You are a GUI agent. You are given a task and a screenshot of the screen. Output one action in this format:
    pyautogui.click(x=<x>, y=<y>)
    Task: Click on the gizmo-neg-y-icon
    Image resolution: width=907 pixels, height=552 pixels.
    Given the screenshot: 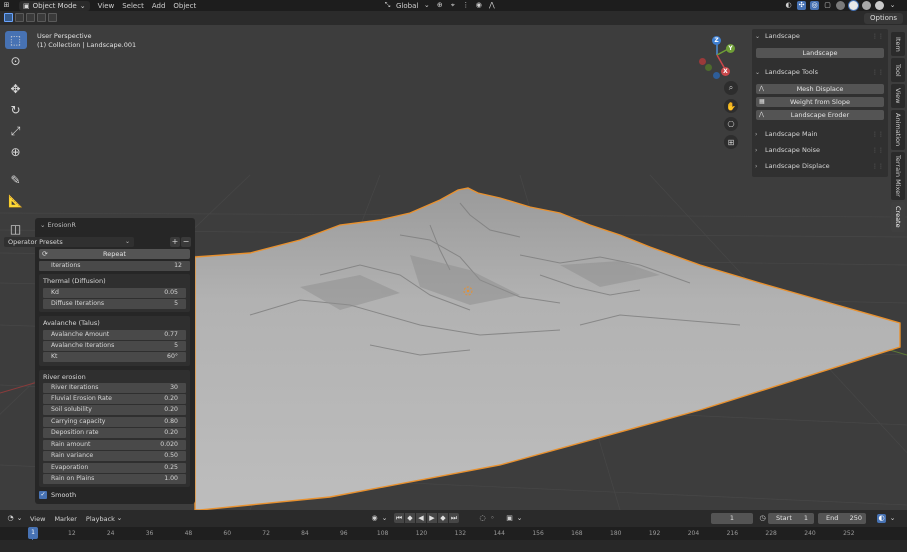 What is the action you would take?
    pyautogui.click(x=708, y=67)
    